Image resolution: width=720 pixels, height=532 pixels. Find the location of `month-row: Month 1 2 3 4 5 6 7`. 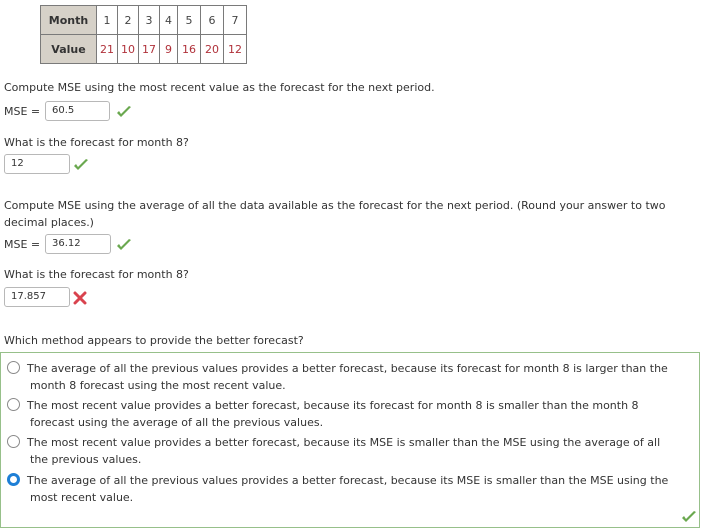

month-row: Month 1 2 3 4 5 6 7 is located at coordinates (143, 20).